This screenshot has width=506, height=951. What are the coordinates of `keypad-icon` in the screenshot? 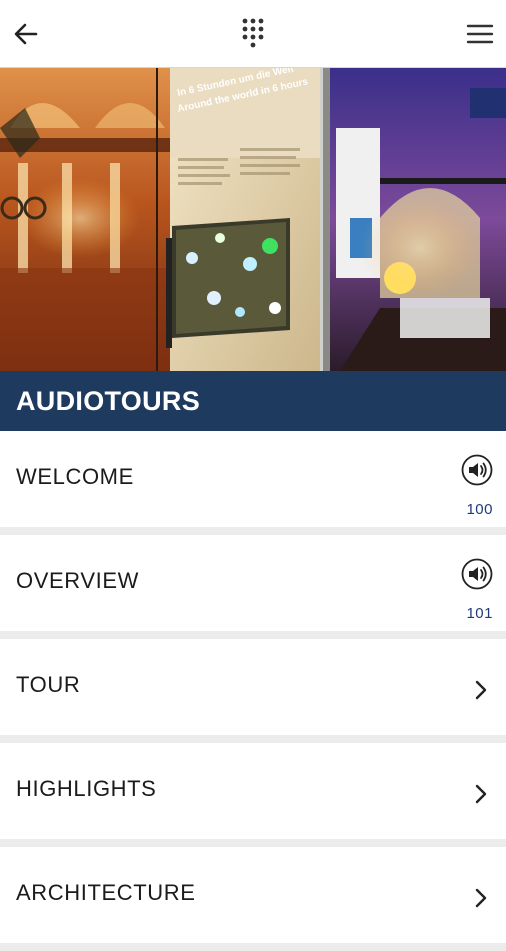 It's located at (253, 33).